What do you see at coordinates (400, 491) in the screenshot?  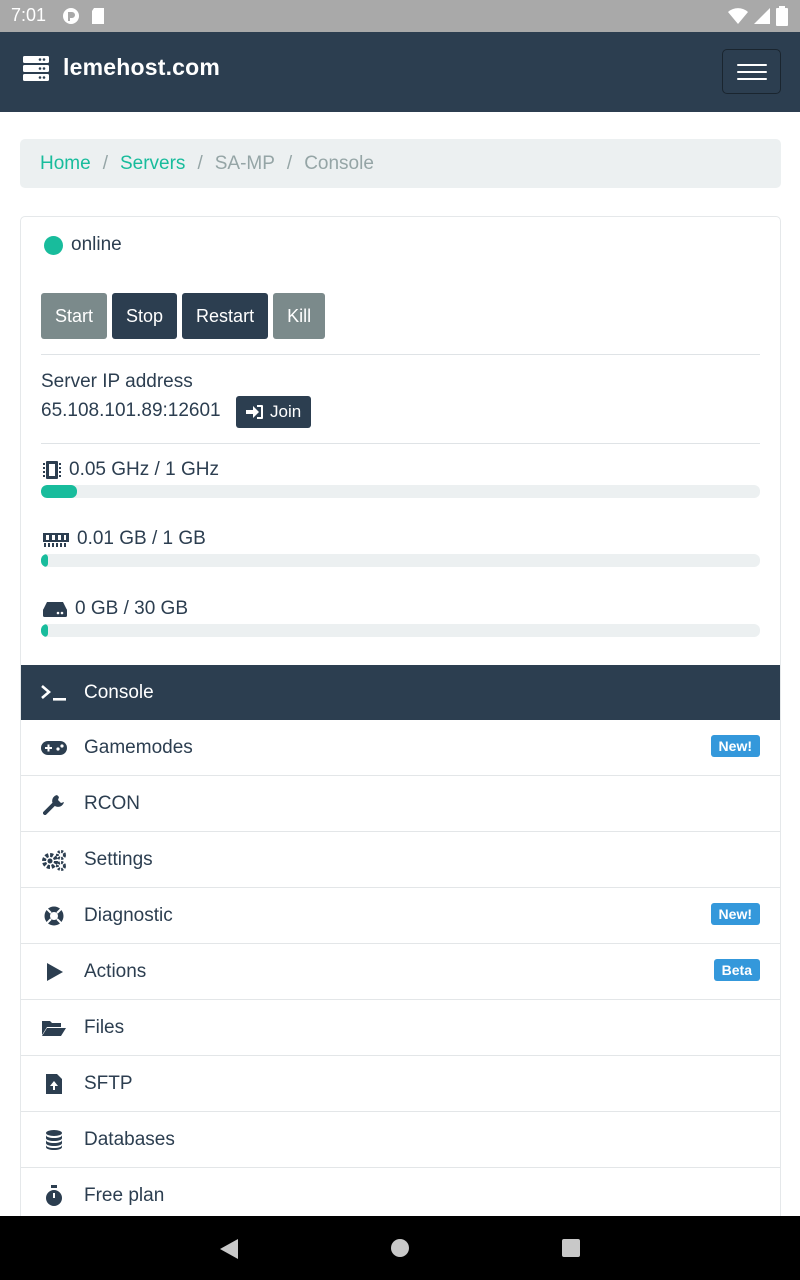 I see `cpu-progress-bar` at bounding box center [400, 491].